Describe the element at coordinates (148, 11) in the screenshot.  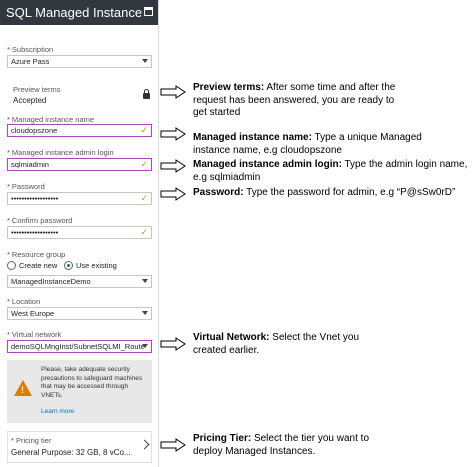
I see `maximize-icon` at that location.